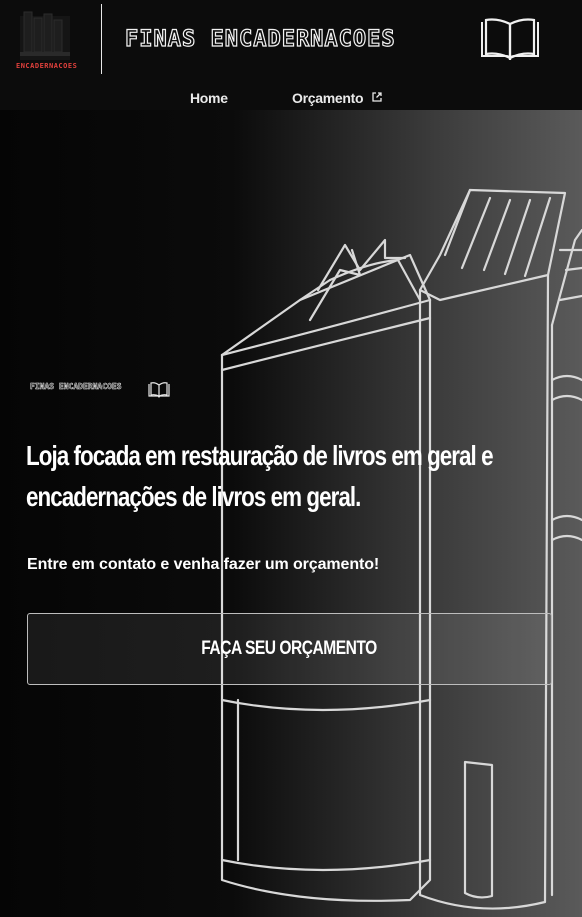 The width and height of the screenshot is (582, 917). What do you see at coordinates (260, 39) in the screenshot?
I see `brand-title: FINAS ENCADERNACOES` at bounding box center [260, 39].